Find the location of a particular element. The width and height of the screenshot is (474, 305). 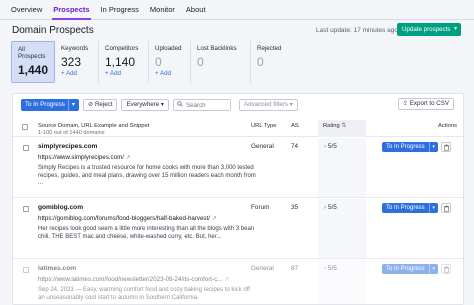

col-rating: Rating ⇅ is located at coordinates (342, 128).